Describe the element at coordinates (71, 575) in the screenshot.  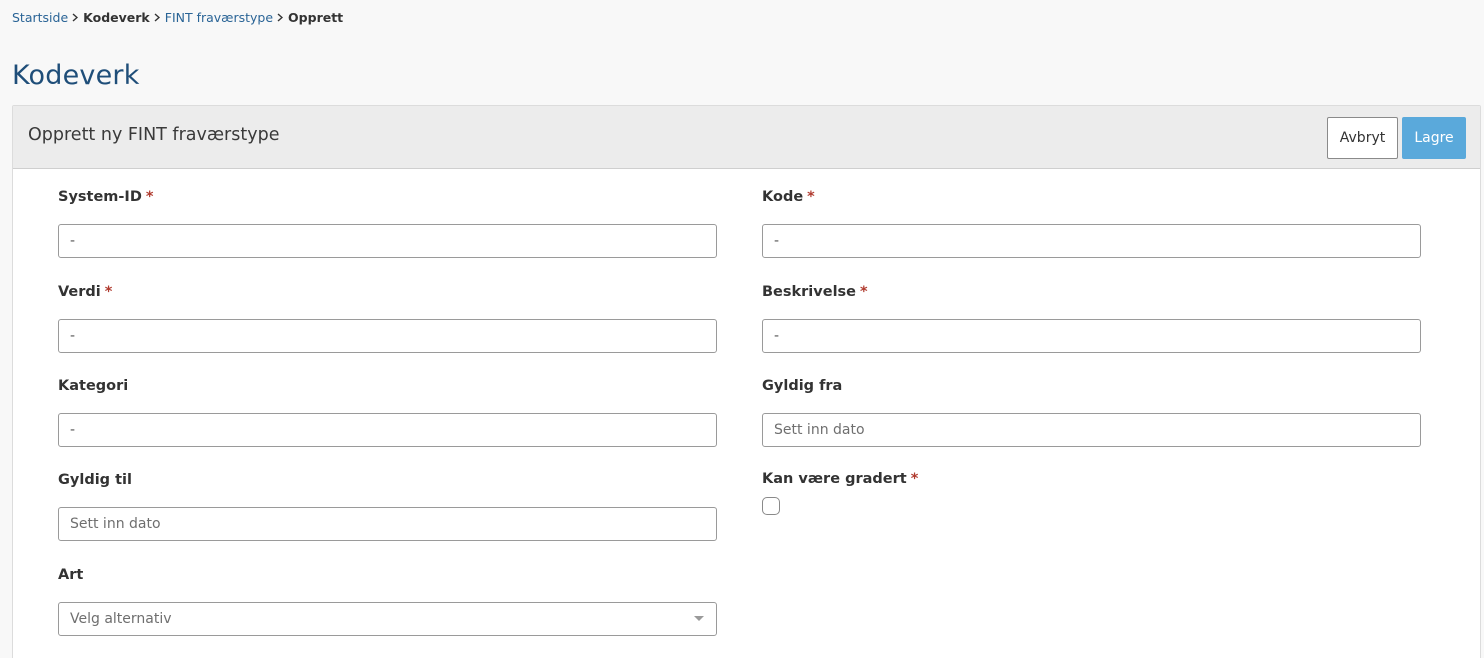
I see `field-label: Art` at that location.